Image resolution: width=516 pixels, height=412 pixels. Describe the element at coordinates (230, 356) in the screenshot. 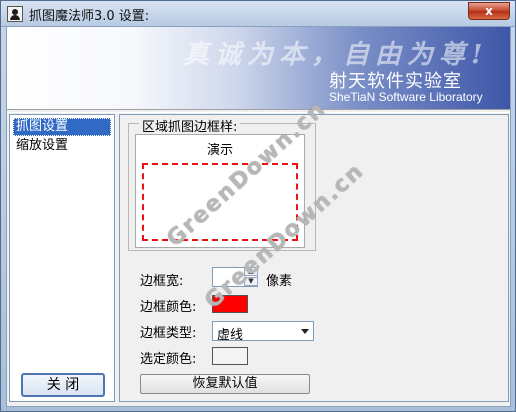

I see `selected-color-swatch` at that location.